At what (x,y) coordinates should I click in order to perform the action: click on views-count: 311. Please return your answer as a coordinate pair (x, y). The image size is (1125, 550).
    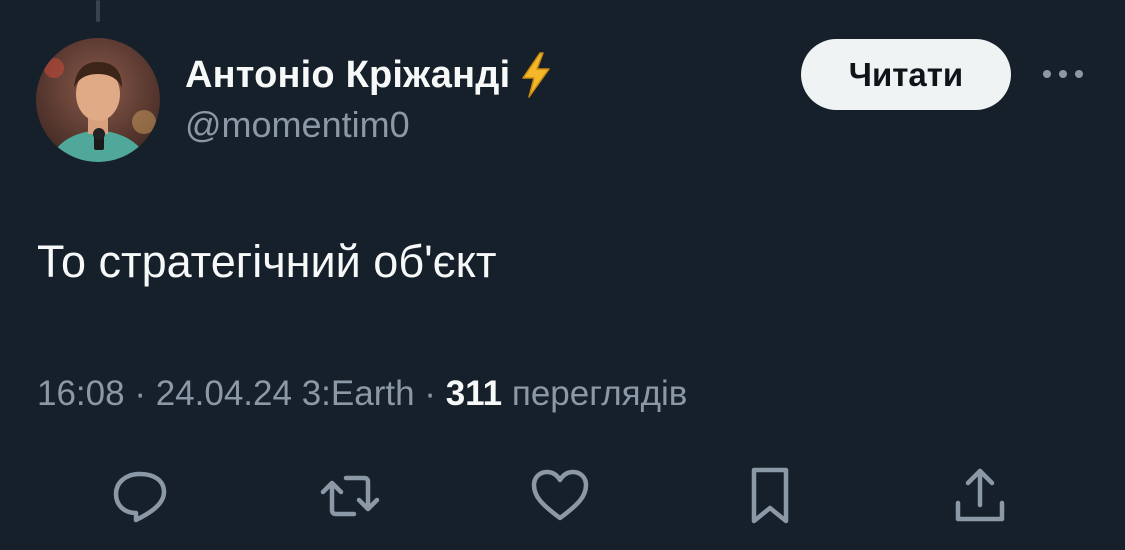
    Looking at the image, I should click on (474, 393).